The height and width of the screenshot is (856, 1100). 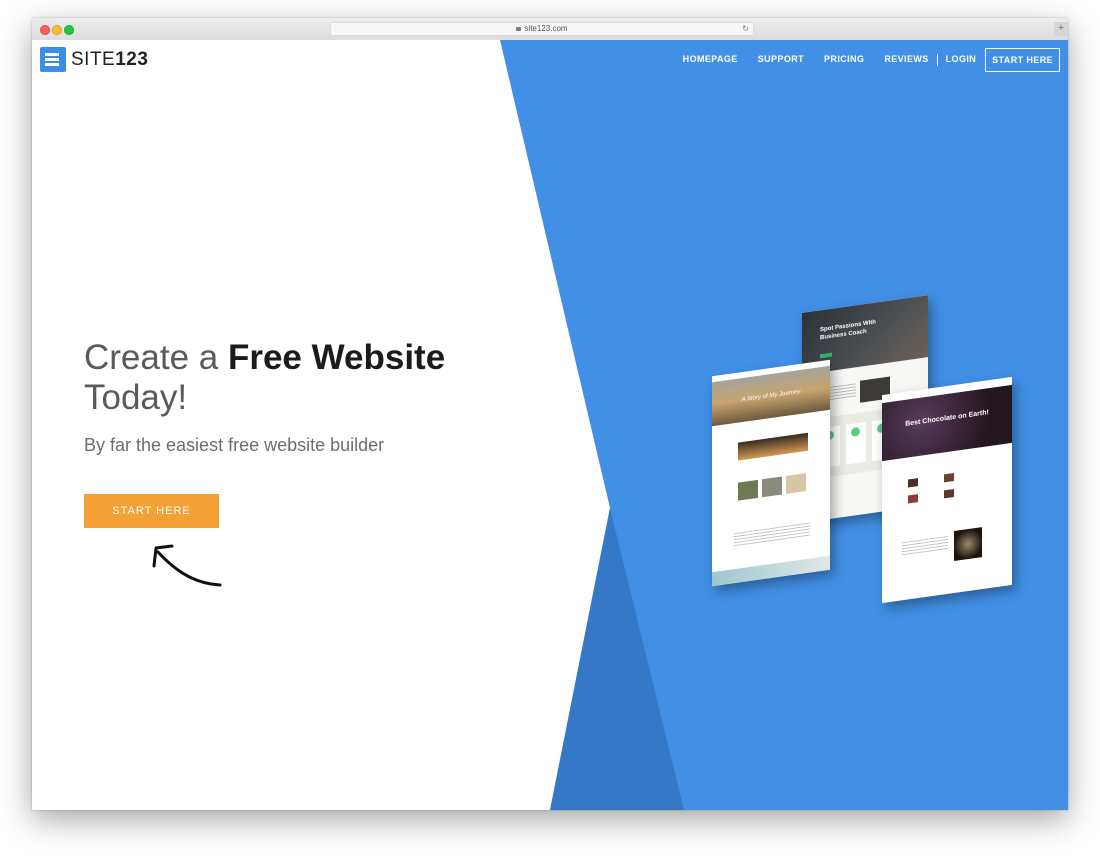 I want to click on nav-login: LOGIN, so click(x=961, y=59).